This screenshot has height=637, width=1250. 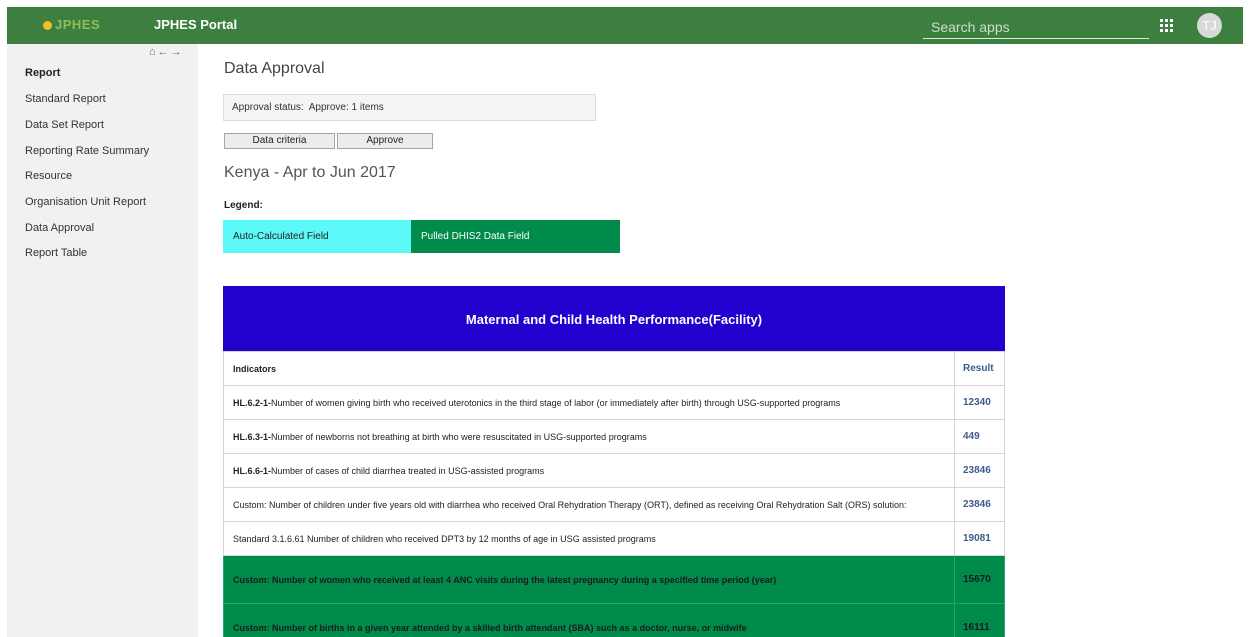 What do you see at coordinates (346, 107) in the screenshot?
I see `approval-status-value: Approve: 1 items` at bounding box center [346, 107].